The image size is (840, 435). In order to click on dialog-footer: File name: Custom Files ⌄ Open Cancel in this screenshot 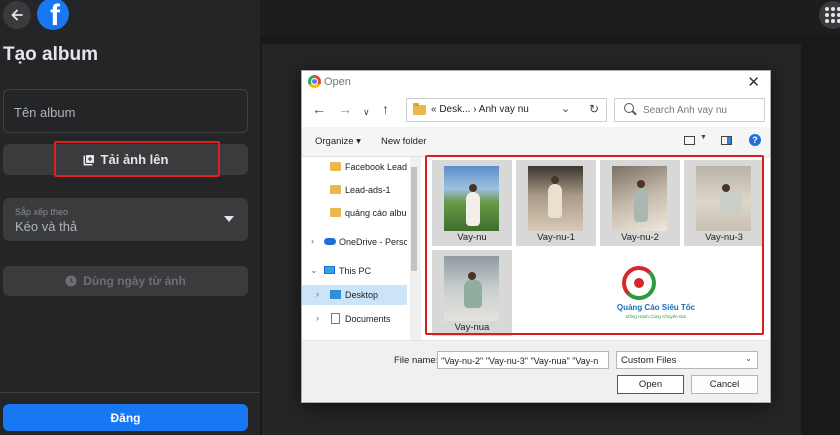, I will do `click(536, 371)`.